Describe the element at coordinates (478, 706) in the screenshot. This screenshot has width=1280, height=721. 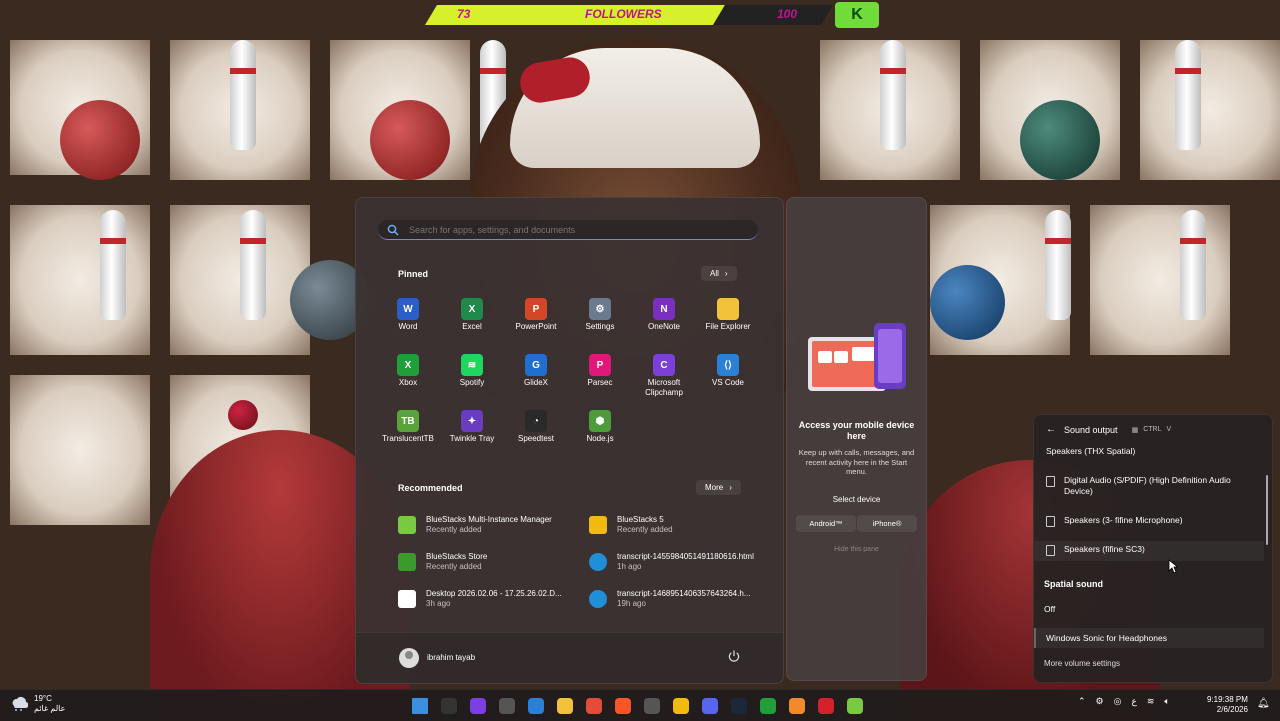
I see `chrome-like-icon` at that location.